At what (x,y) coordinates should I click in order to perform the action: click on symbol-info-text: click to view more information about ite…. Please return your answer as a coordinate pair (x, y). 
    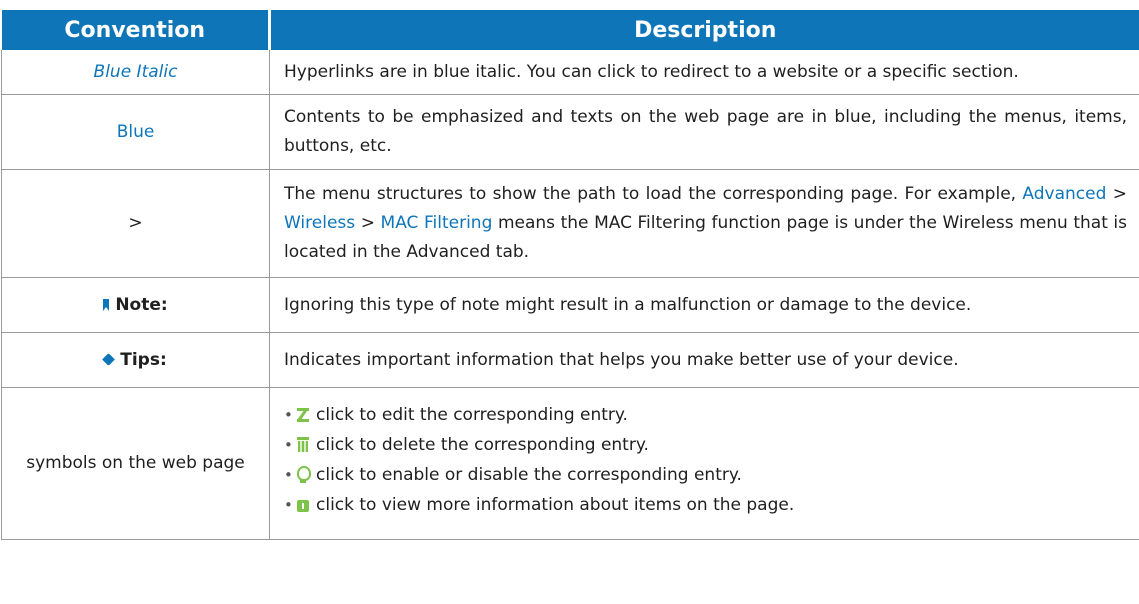
    Looking at the image, I should click on (555, 505).